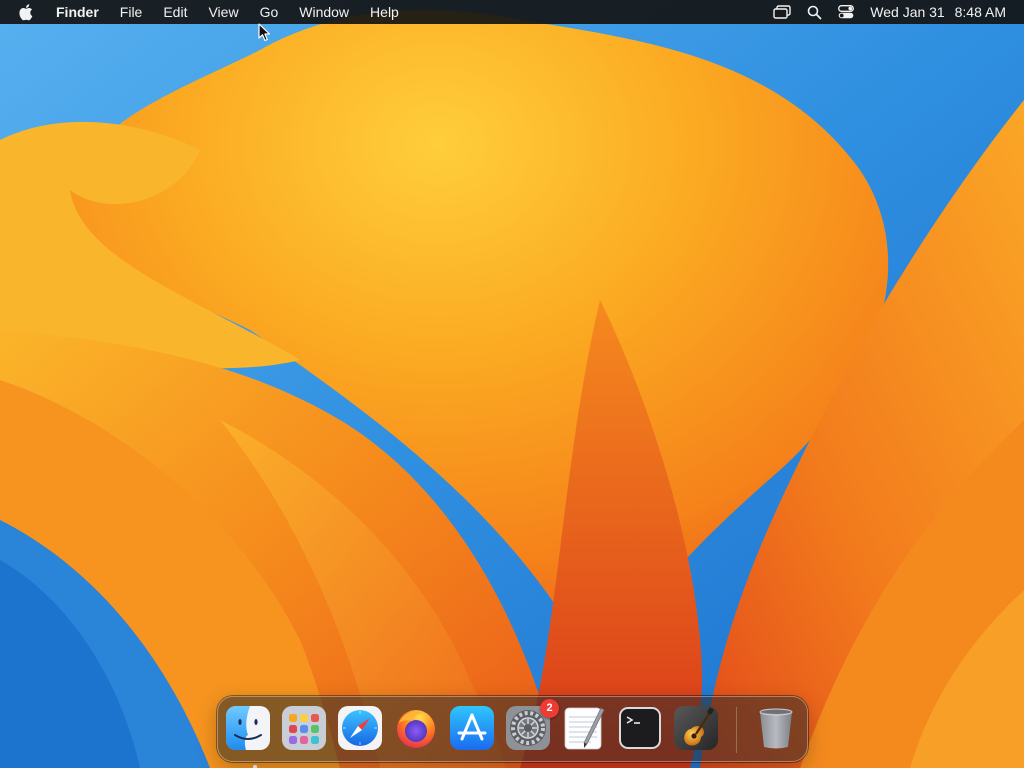 Image resolution: width=1024 pixels, height=768 pixels. I want to click on dock-trash, so click(776, 728).